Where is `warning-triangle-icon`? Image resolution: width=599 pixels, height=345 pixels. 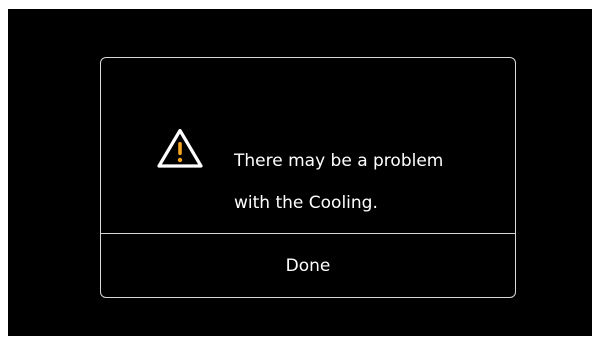 warning-triangle-icon is located at coordinates (180, 148).